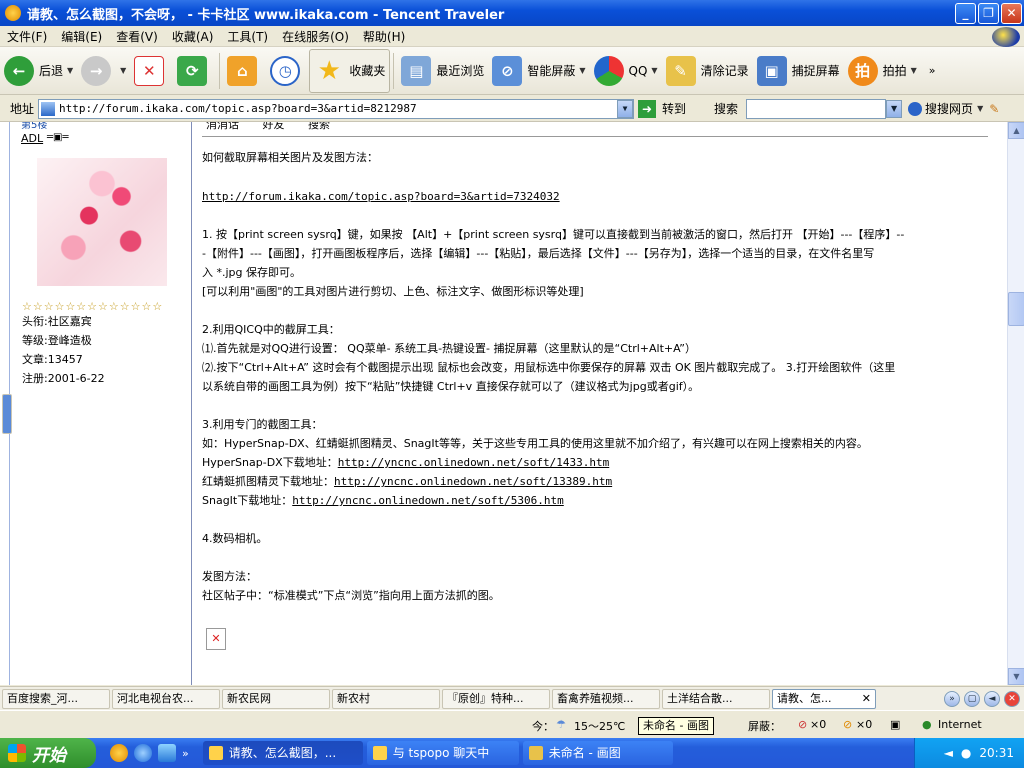 This screenshot has height=768, width=1024. Describe the element at coordinates (895, 724) in the screenshot. I see `security-icon: ▣` at that location.